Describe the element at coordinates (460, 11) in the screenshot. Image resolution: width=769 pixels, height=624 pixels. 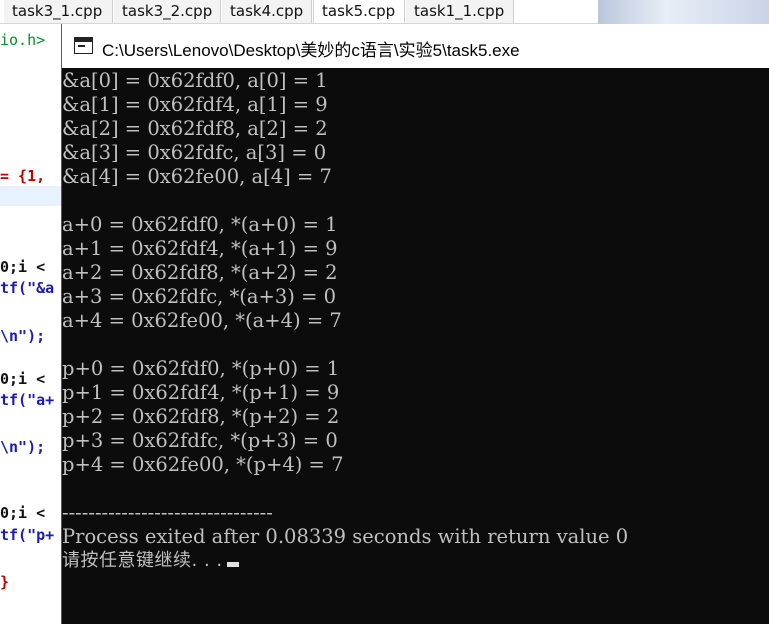
I see `tab-task1-1: task1_1.cpp` at that location.